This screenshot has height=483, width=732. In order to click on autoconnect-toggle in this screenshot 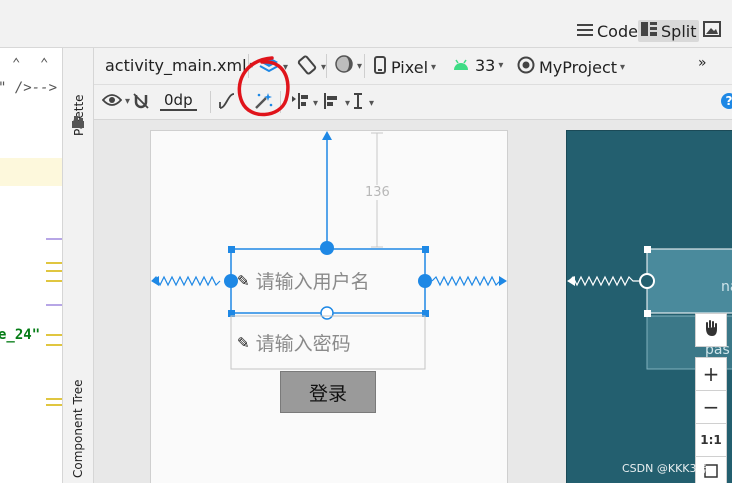, I will do `click(141, 103)`.